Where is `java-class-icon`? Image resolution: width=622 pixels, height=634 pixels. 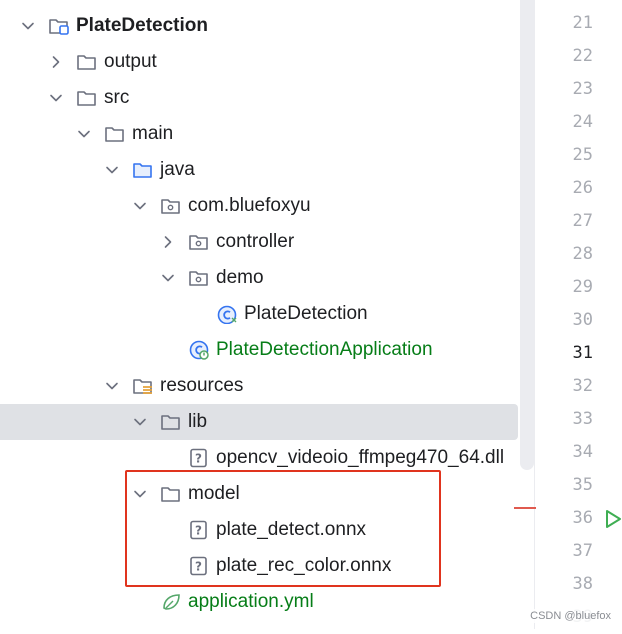 java-class-icon is located at coordinates (227, 314).